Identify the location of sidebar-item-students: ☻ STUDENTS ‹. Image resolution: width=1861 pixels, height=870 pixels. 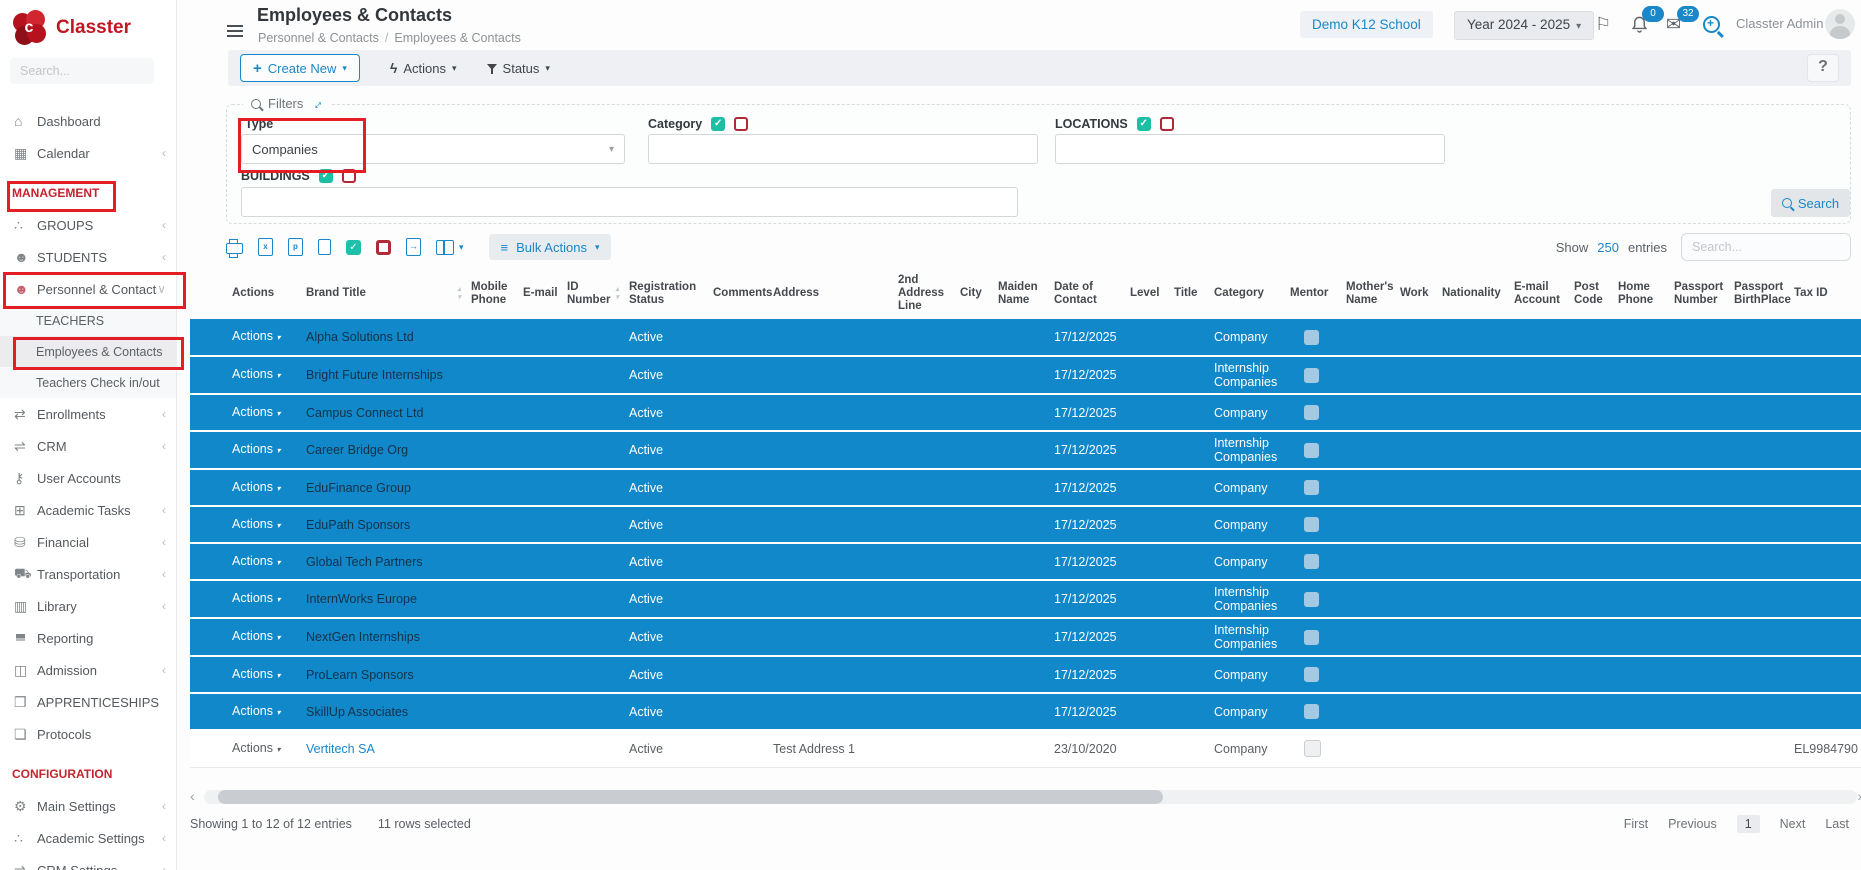
(88, 257).